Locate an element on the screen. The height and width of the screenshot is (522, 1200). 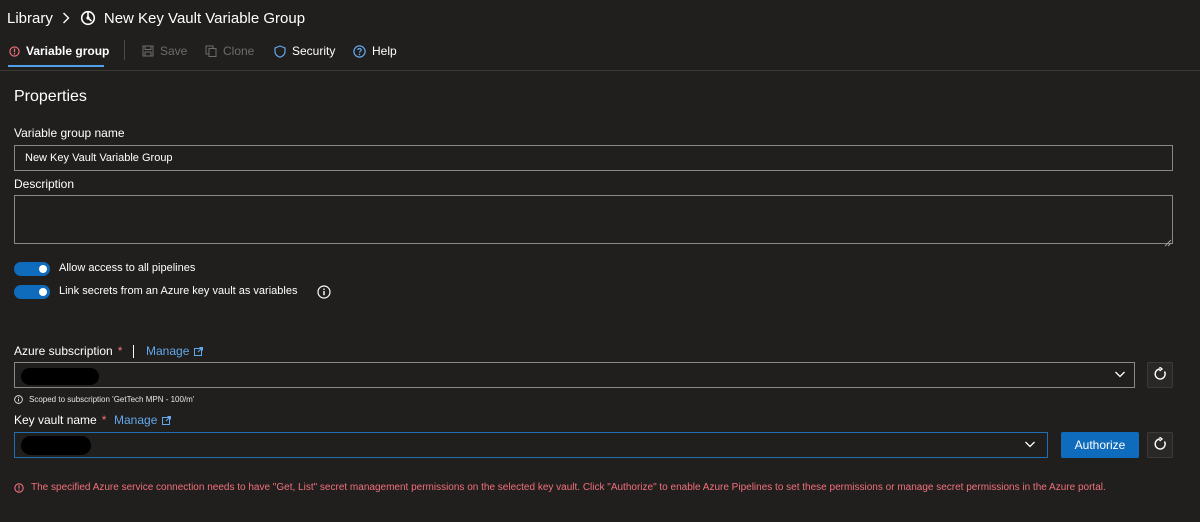
breadcrumb: Library New Key Vault Variable Group is located at coordinates (156, 18).